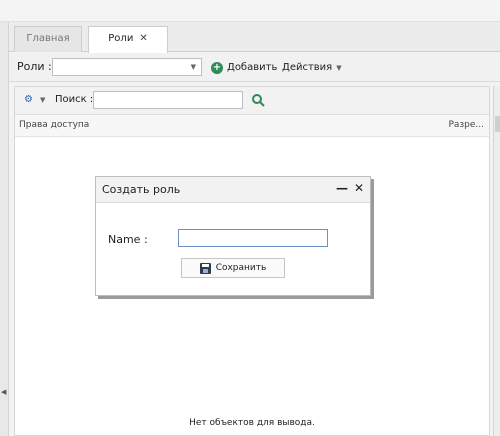  What do you see at coordinates (496, 261) in the screenshot?
I see `right-scrollbar` at bounding box center [496, 261].